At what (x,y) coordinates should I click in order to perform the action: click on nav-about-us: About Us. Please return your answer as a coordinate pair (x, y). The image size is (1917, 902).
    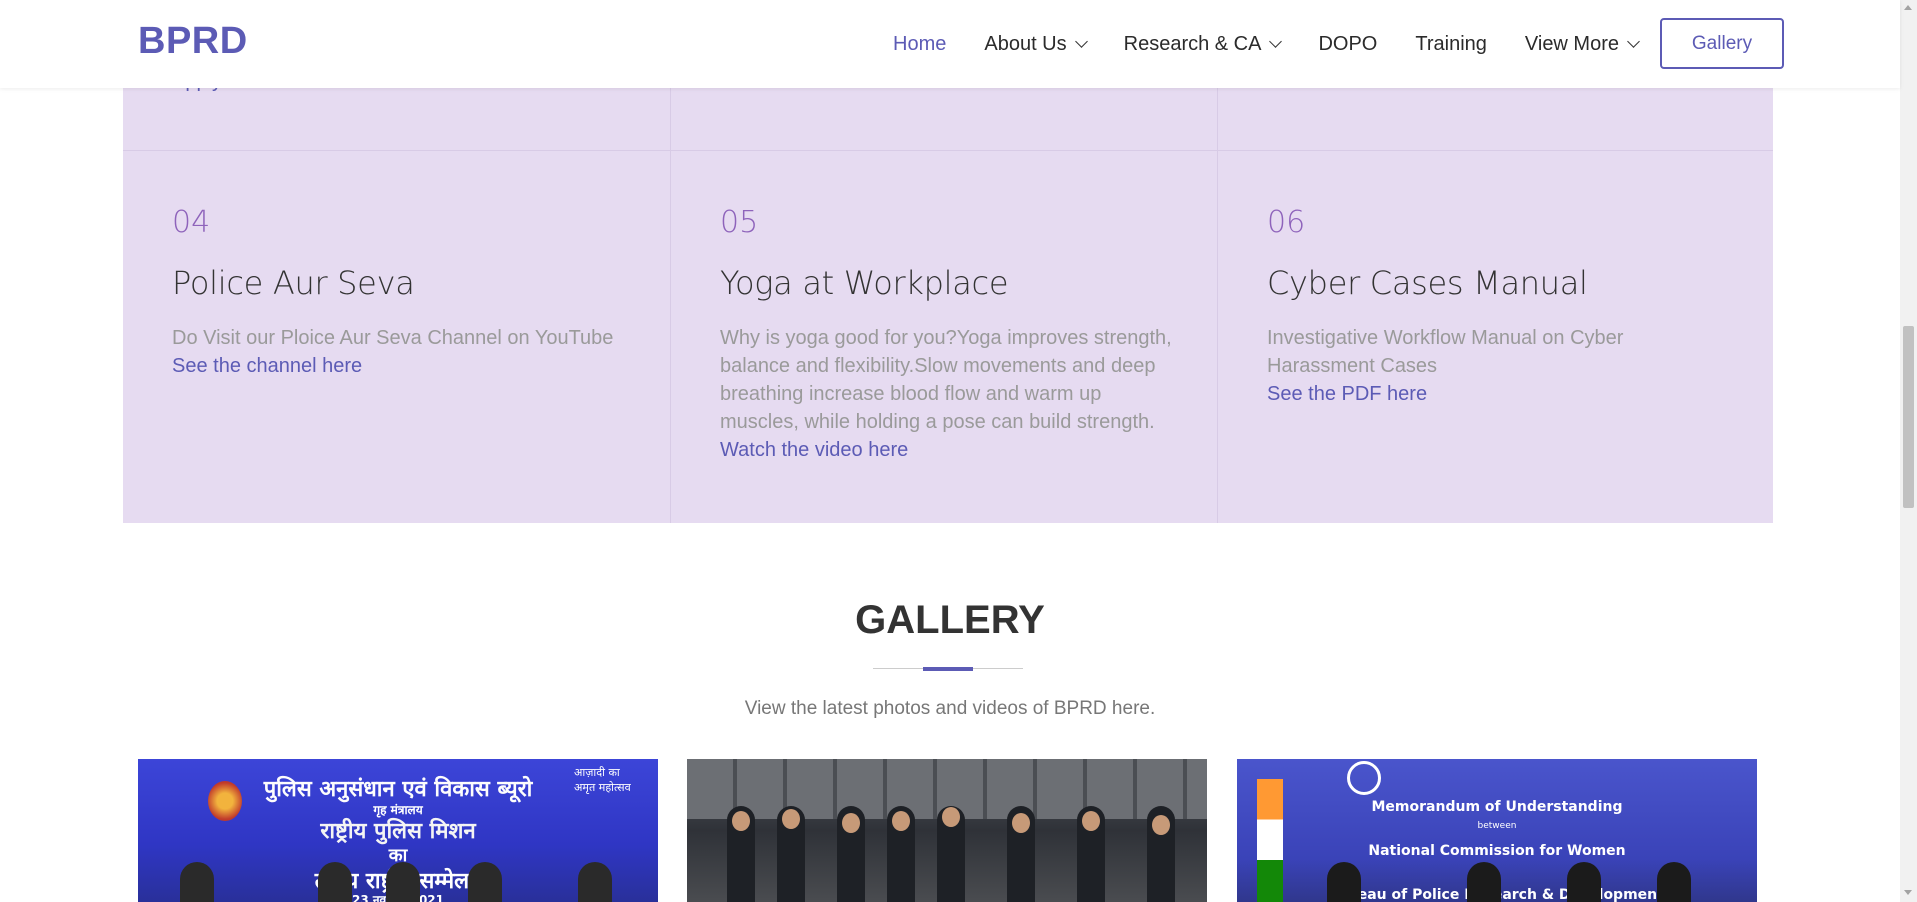
    Looking at the image, I should click on (1036, 44).